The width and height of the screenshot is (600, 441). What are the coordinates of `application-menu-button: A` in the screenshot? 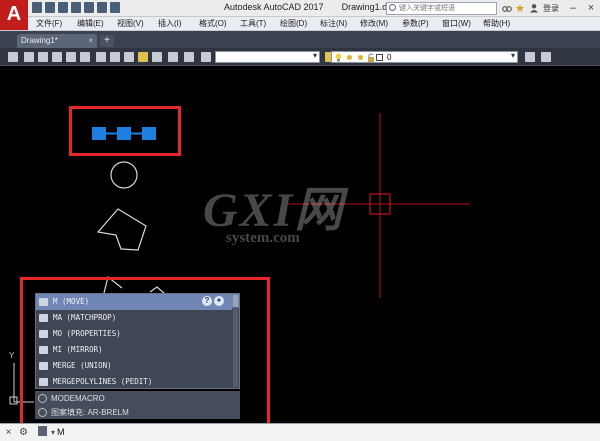 It's located at (14, 15).